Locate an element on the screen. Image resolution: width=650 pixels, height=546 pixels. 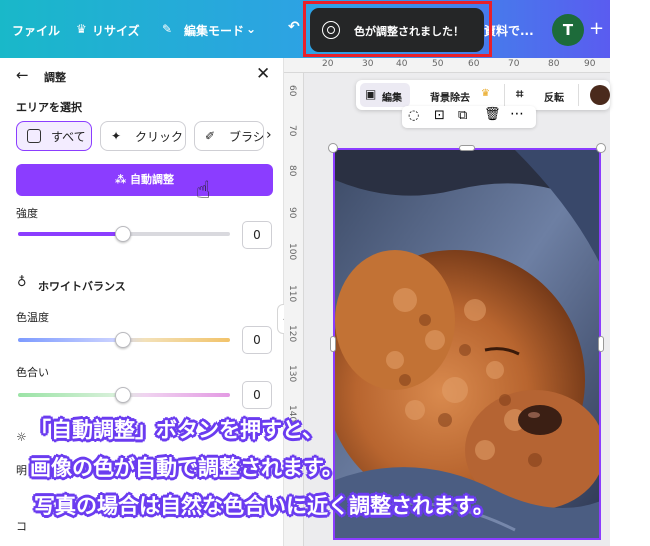
back-arrow-icon: ← is located at coordinates (22, 75).